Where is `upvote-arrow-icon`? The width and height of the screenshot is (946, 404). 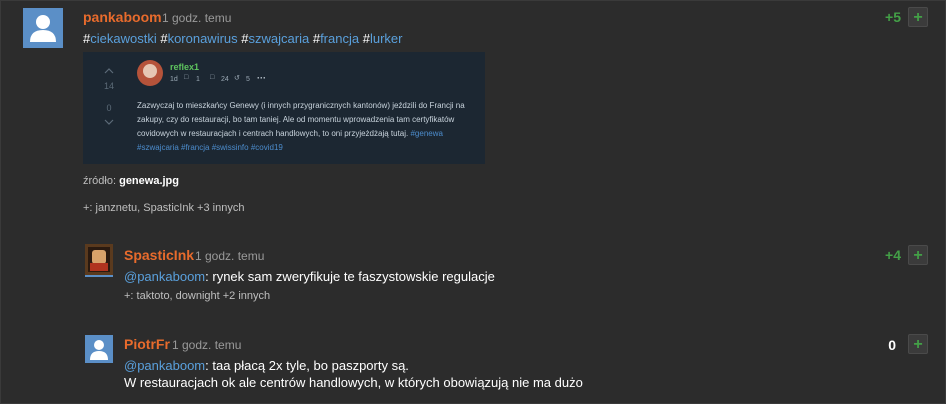
upvote-arrow-icon is located at coordinates (109, 71).